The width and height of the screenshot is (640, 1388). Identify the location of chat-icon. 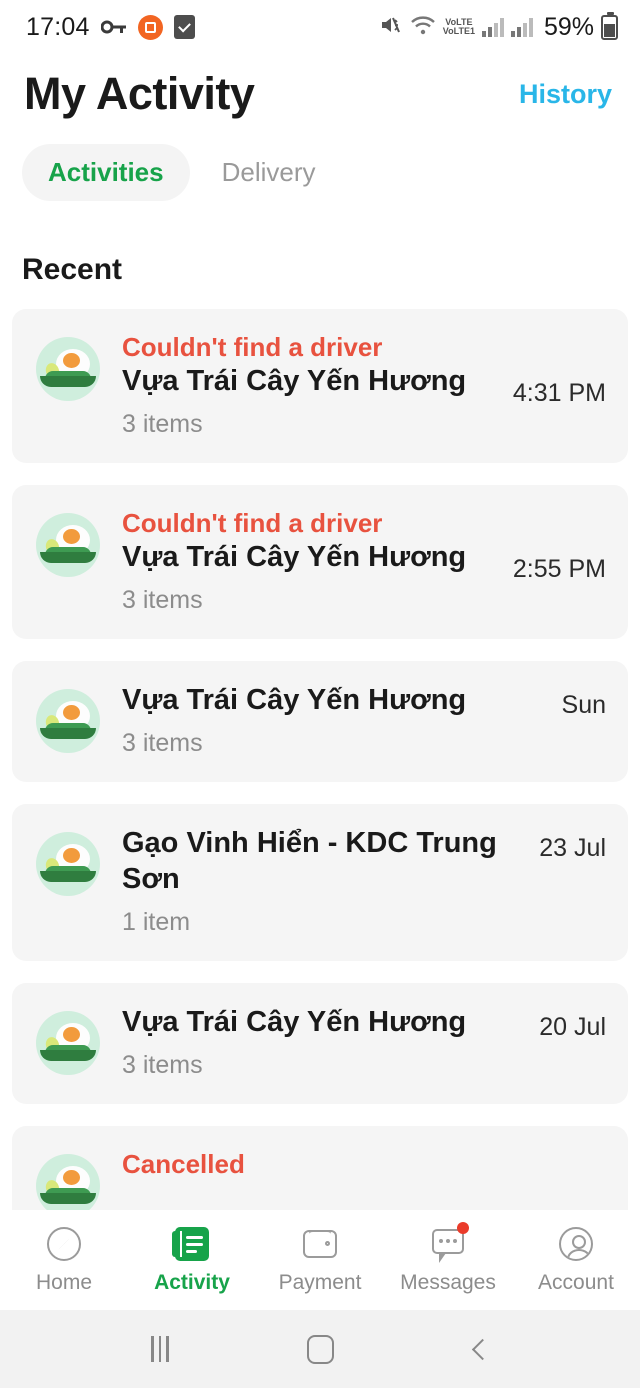
(449, 1242).